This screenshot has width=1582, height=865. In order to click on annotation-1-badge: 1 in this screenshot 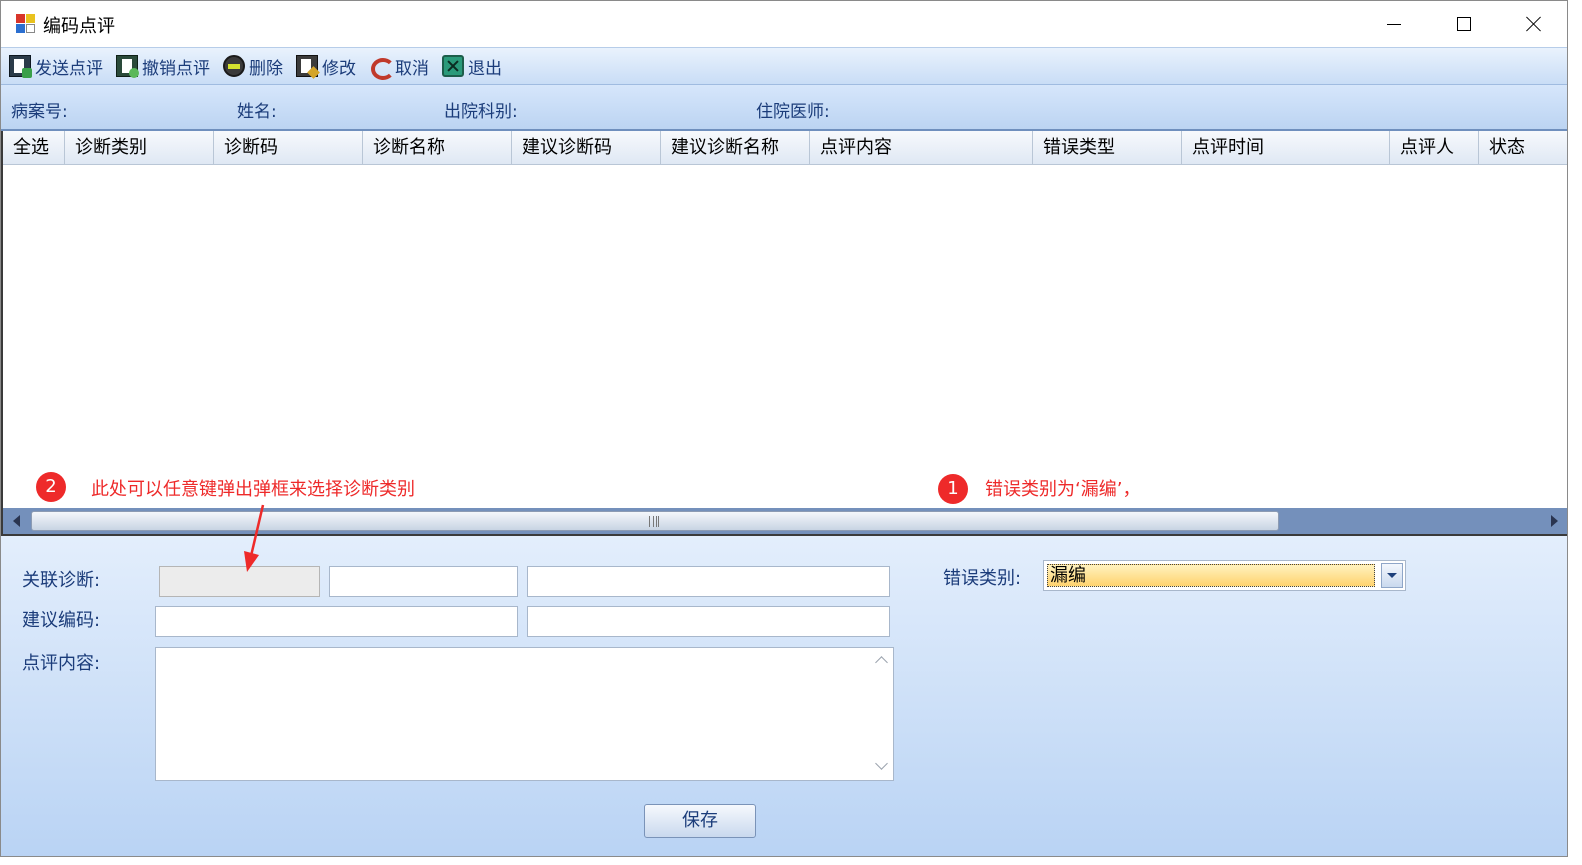, I will do `click(953, 489)`.